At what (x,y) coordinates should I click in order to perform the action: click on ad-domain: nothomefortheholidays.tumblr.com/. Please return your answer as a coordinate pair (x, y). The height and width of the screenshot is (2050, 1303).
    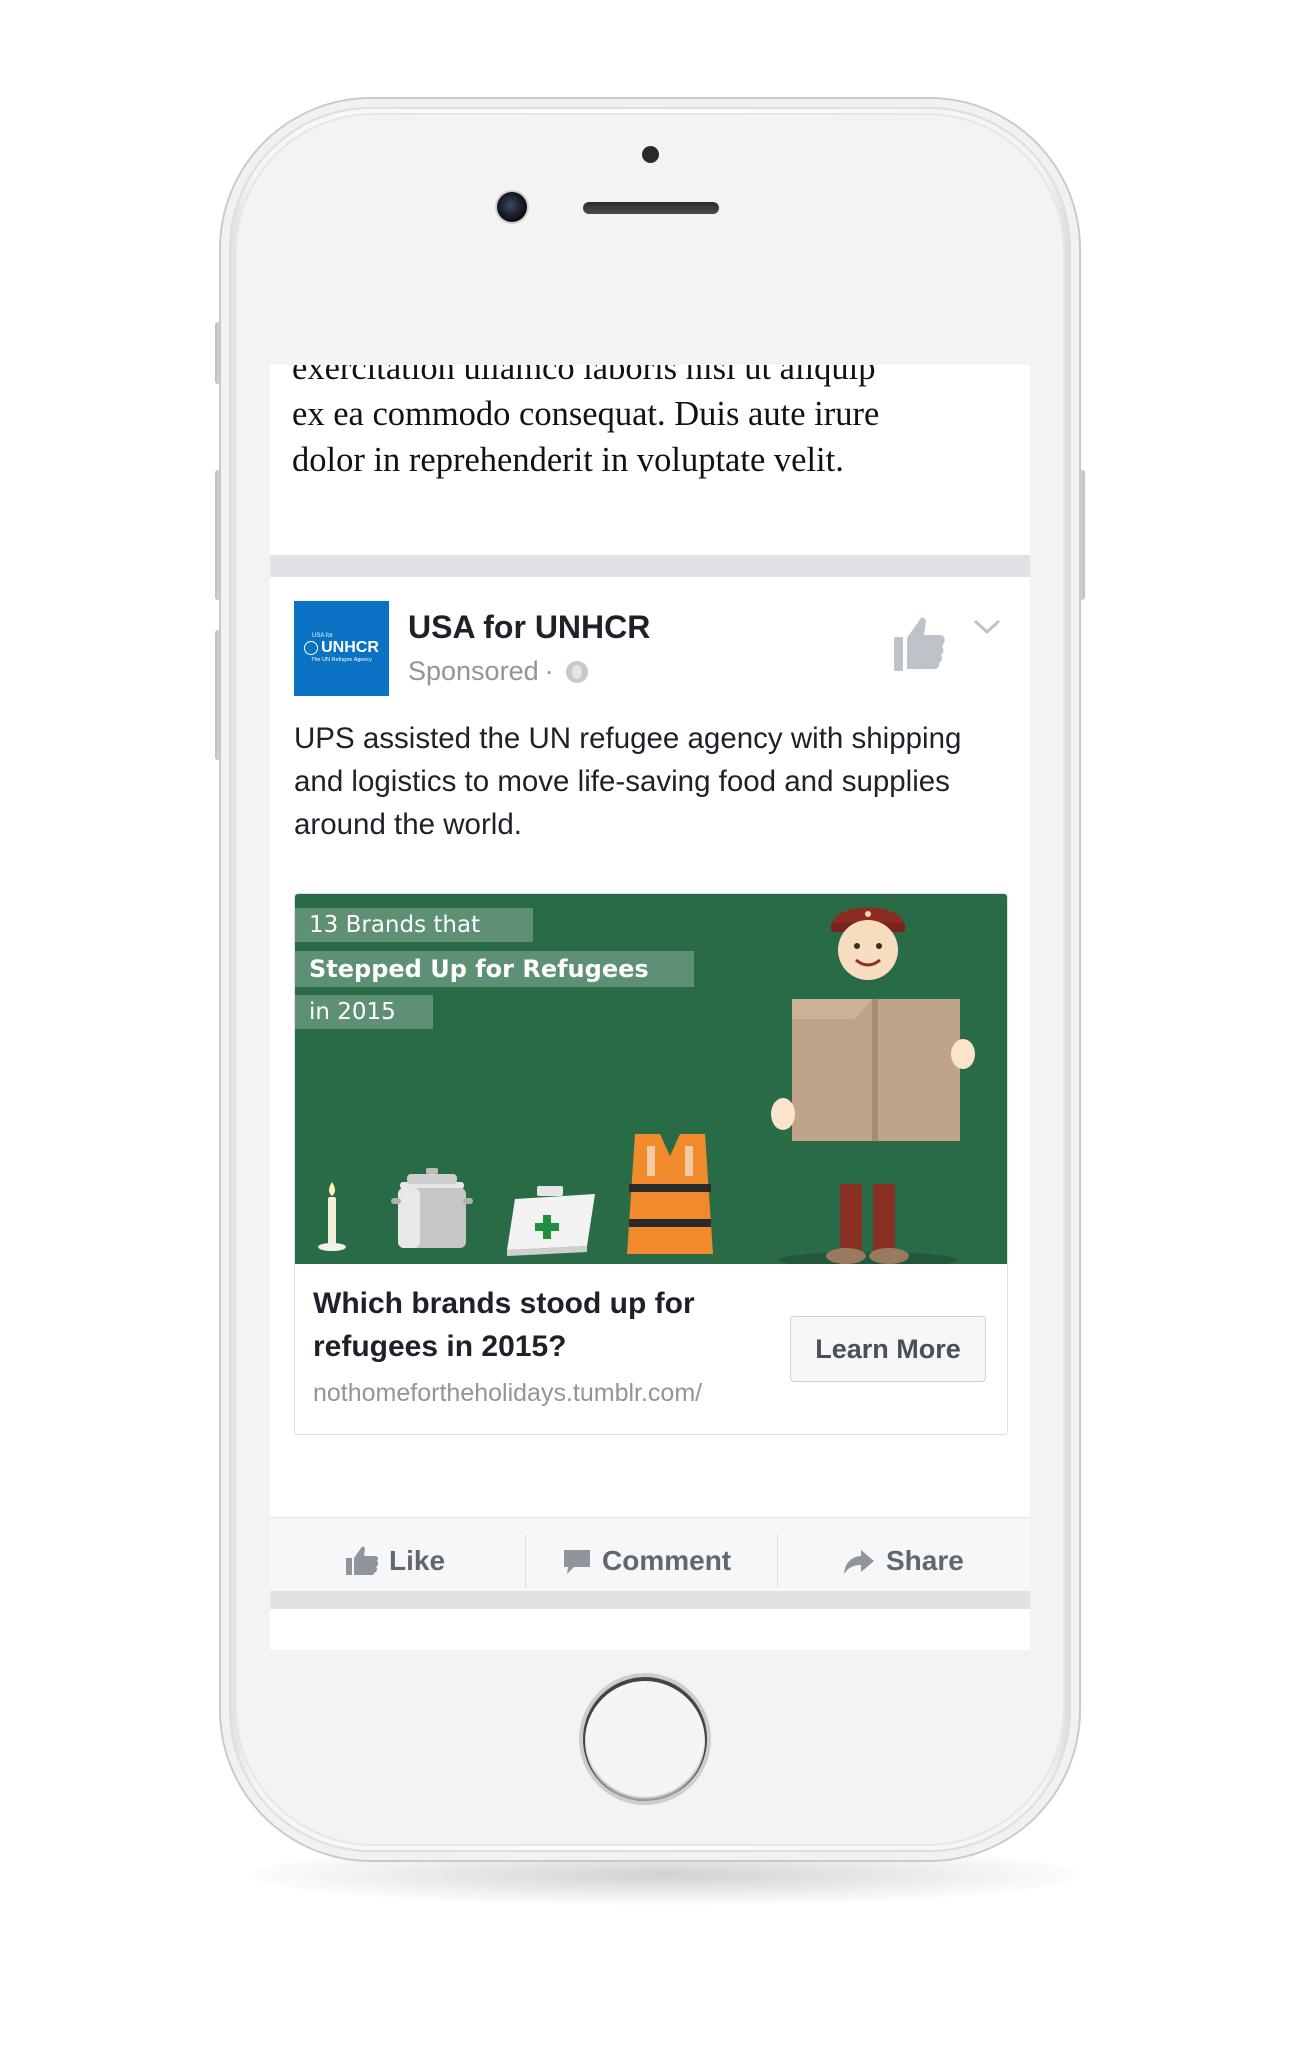
    Looking at the image, I should click on (508, 1393).